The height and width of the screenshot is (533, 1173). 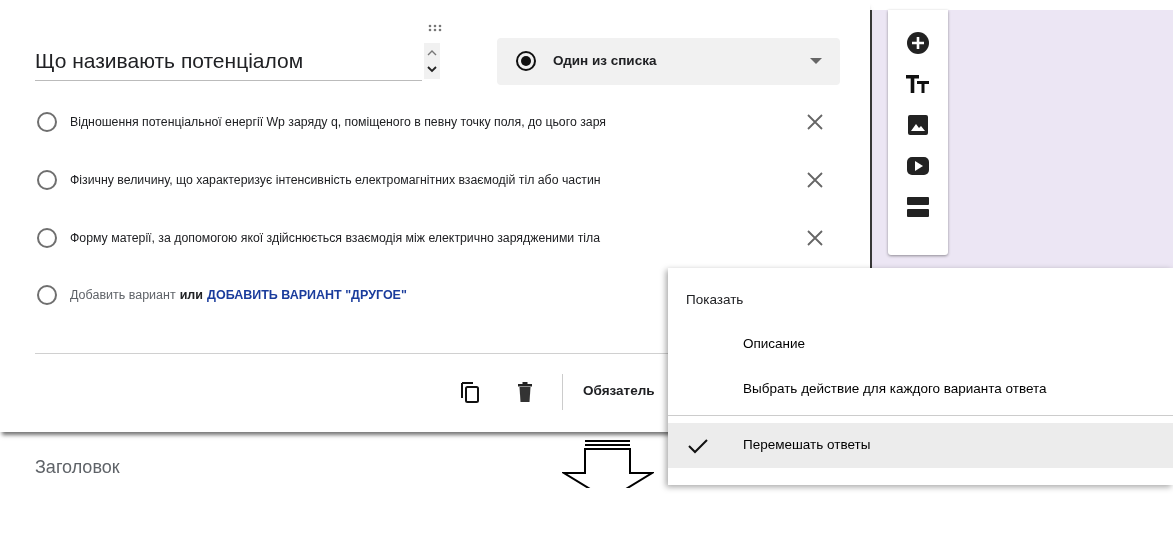 I want to click on or-label: или, so click(x=191, y=295).